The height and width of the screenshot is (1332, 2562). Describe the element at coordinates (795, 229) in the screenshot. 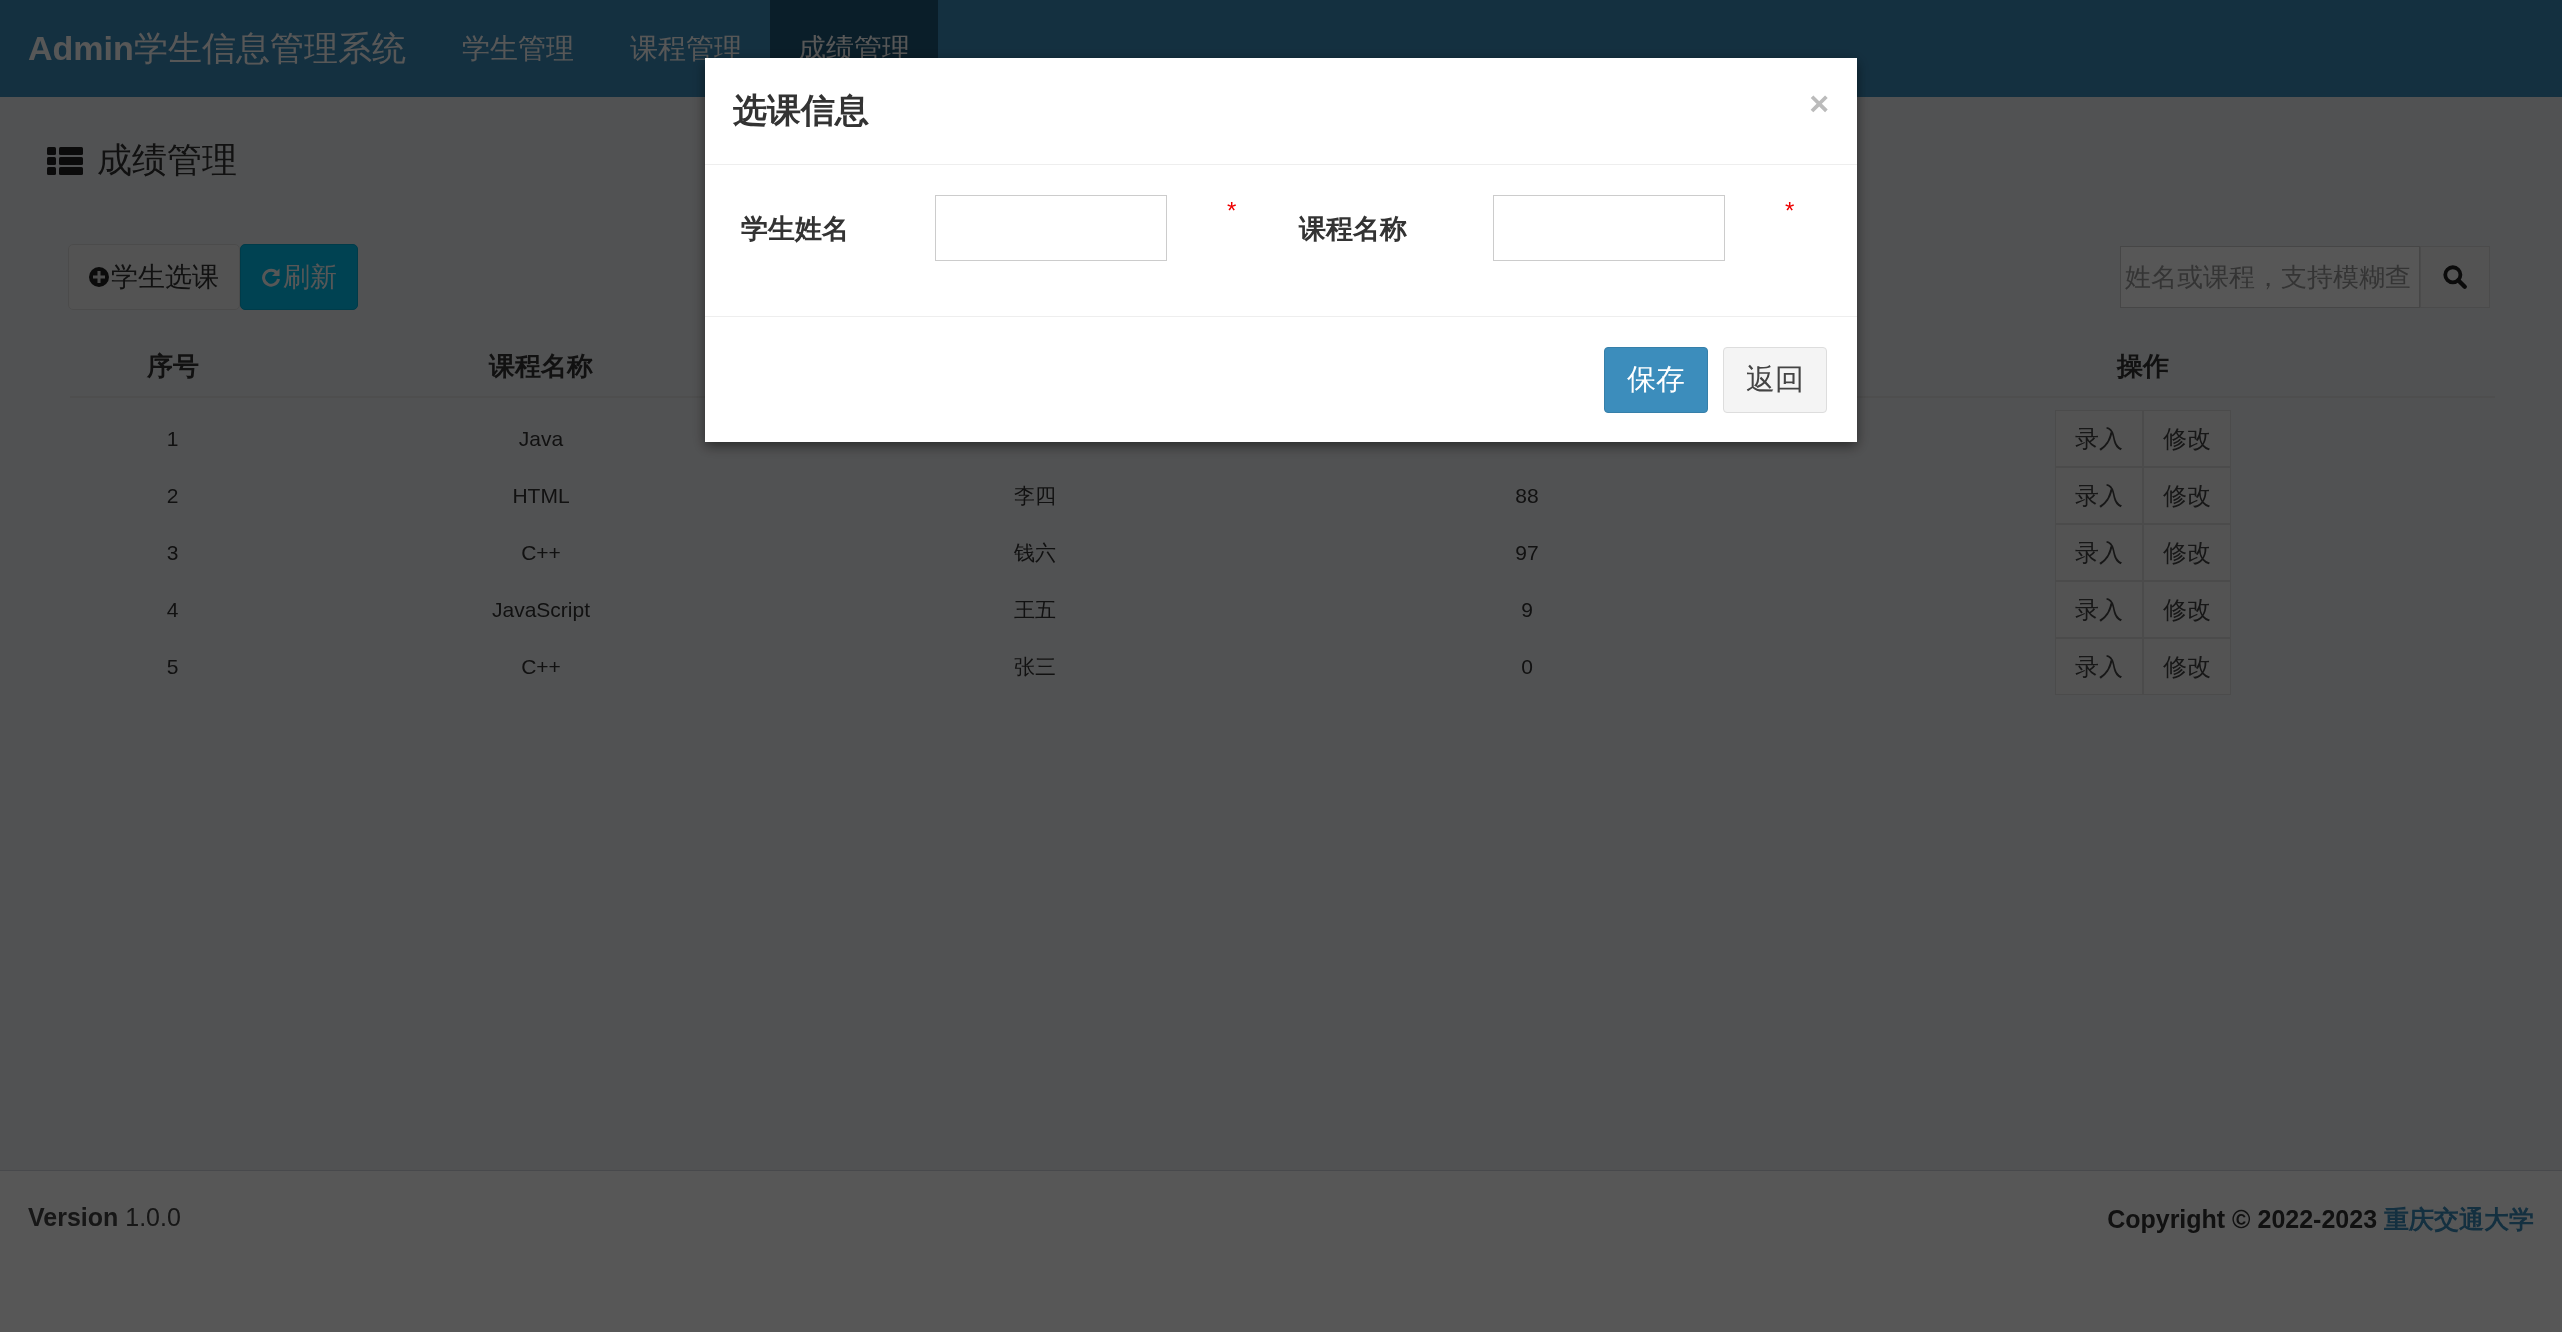

I see `field-label: 学生姓名` at that location.